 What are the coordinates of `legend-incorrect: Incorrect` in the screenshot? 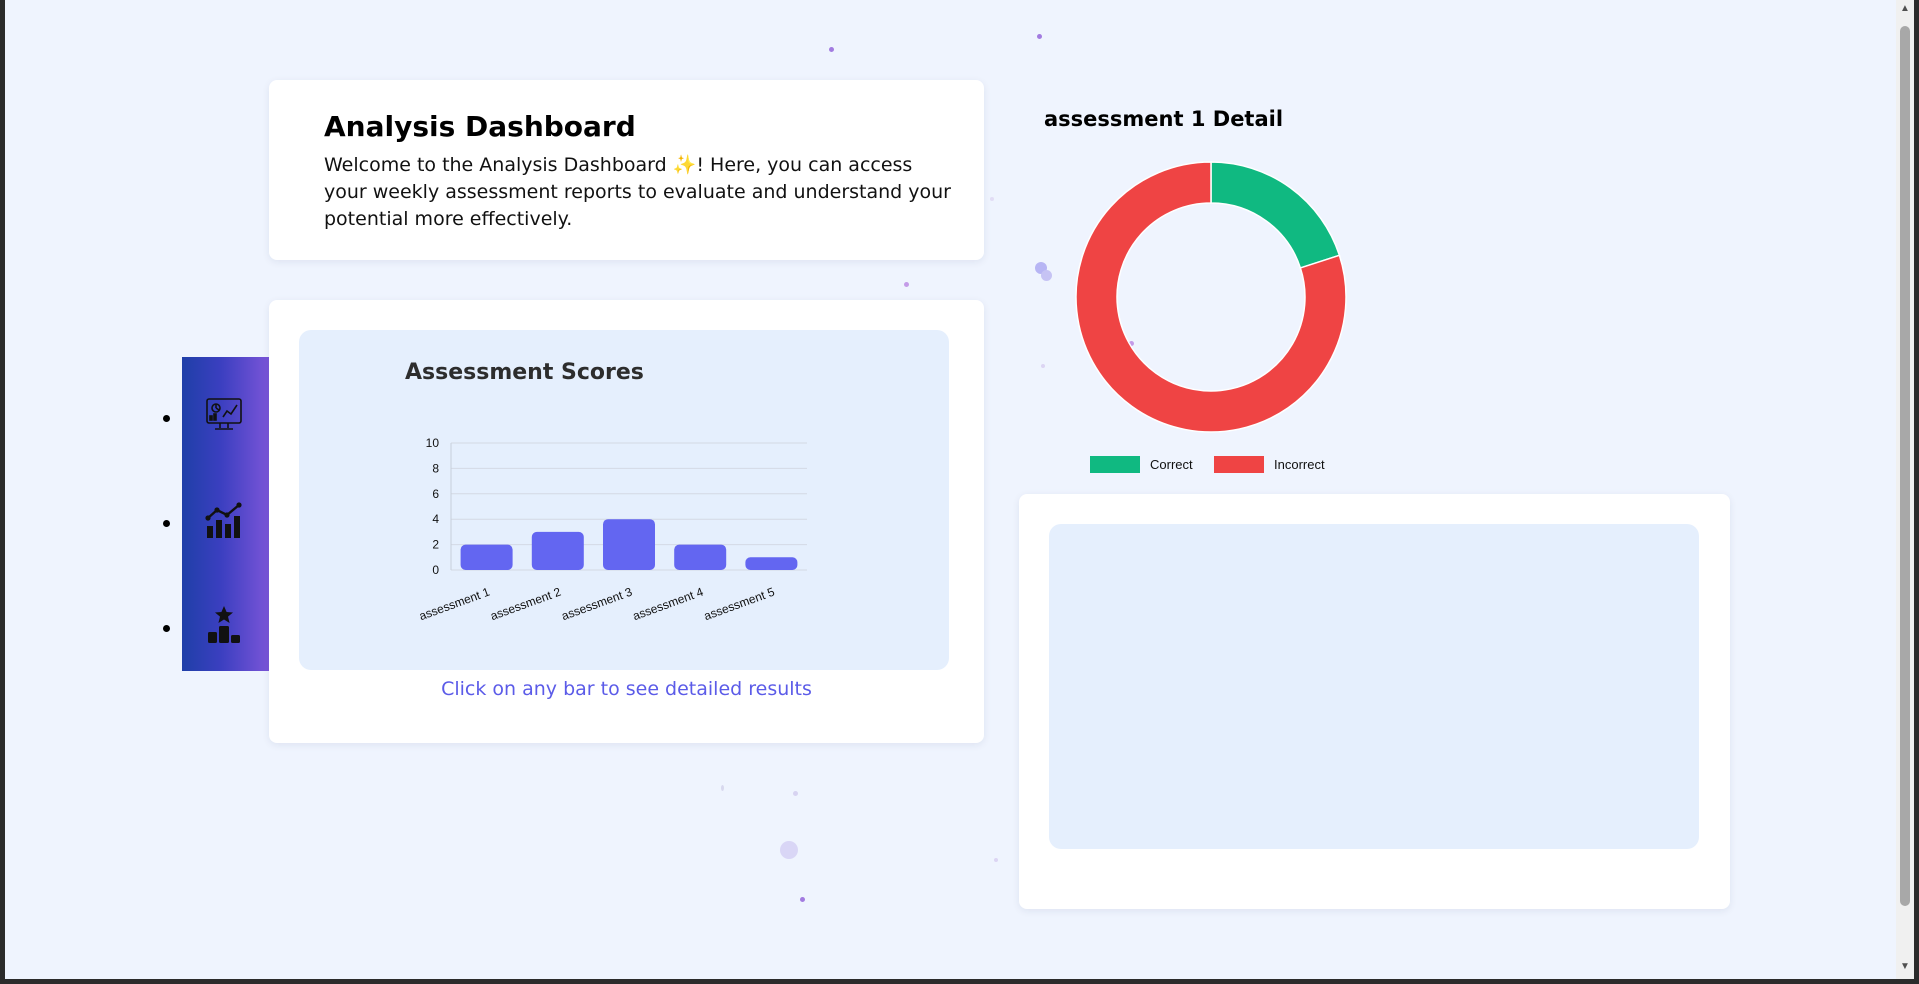 It's located at (1269, 464).